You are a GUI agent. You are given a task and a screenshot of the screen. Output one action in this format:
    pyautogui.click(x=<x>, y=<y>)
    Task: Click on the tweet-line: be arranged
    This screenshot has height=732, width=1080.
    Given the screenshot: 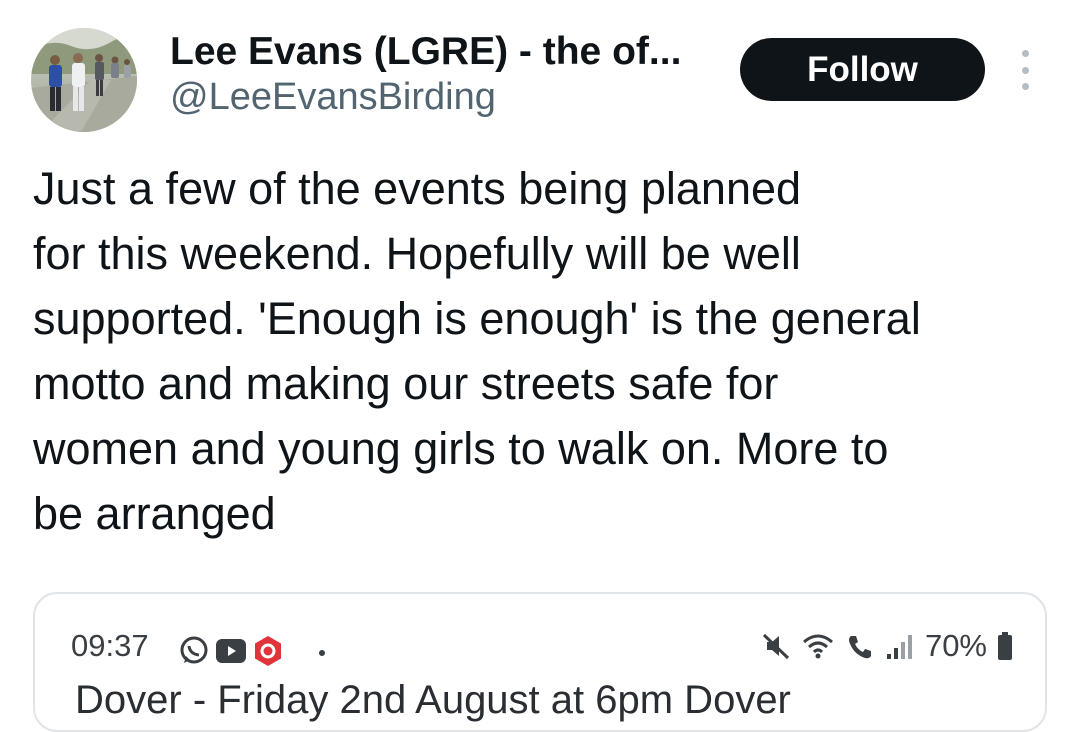 What is the action you would take?
    pyautogui.click(x=154, y=513)
    